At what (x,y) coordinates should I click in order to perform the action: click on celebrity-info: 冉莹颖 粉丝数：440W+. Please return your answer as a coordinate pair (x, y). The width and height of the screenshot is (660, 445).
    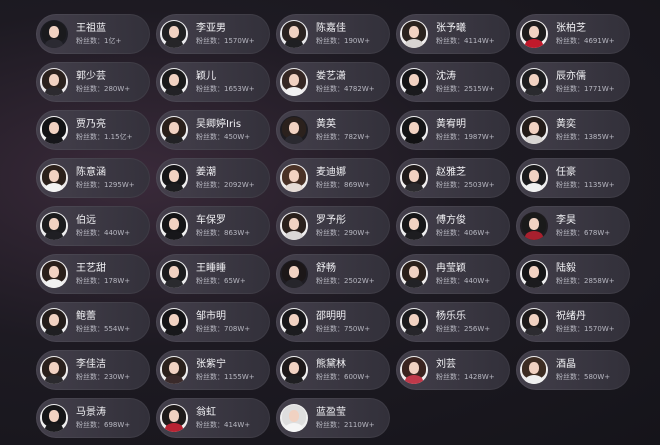
    Looking at the image, I should click on (463, 274).